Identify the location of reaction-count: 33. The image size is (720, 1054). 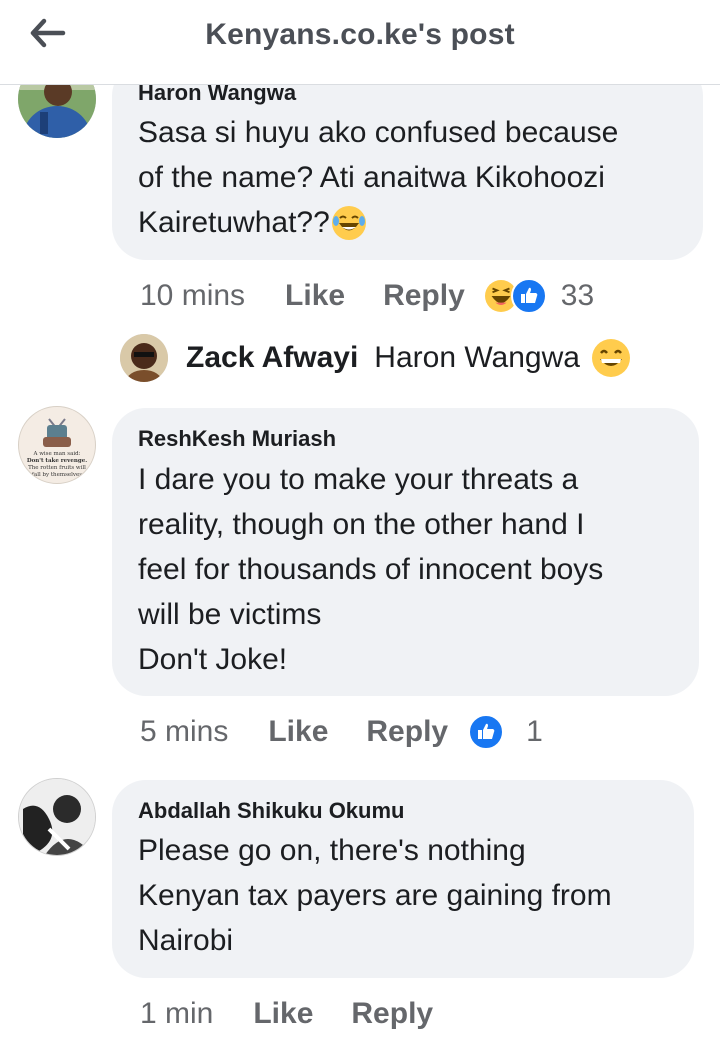
(577, 295).